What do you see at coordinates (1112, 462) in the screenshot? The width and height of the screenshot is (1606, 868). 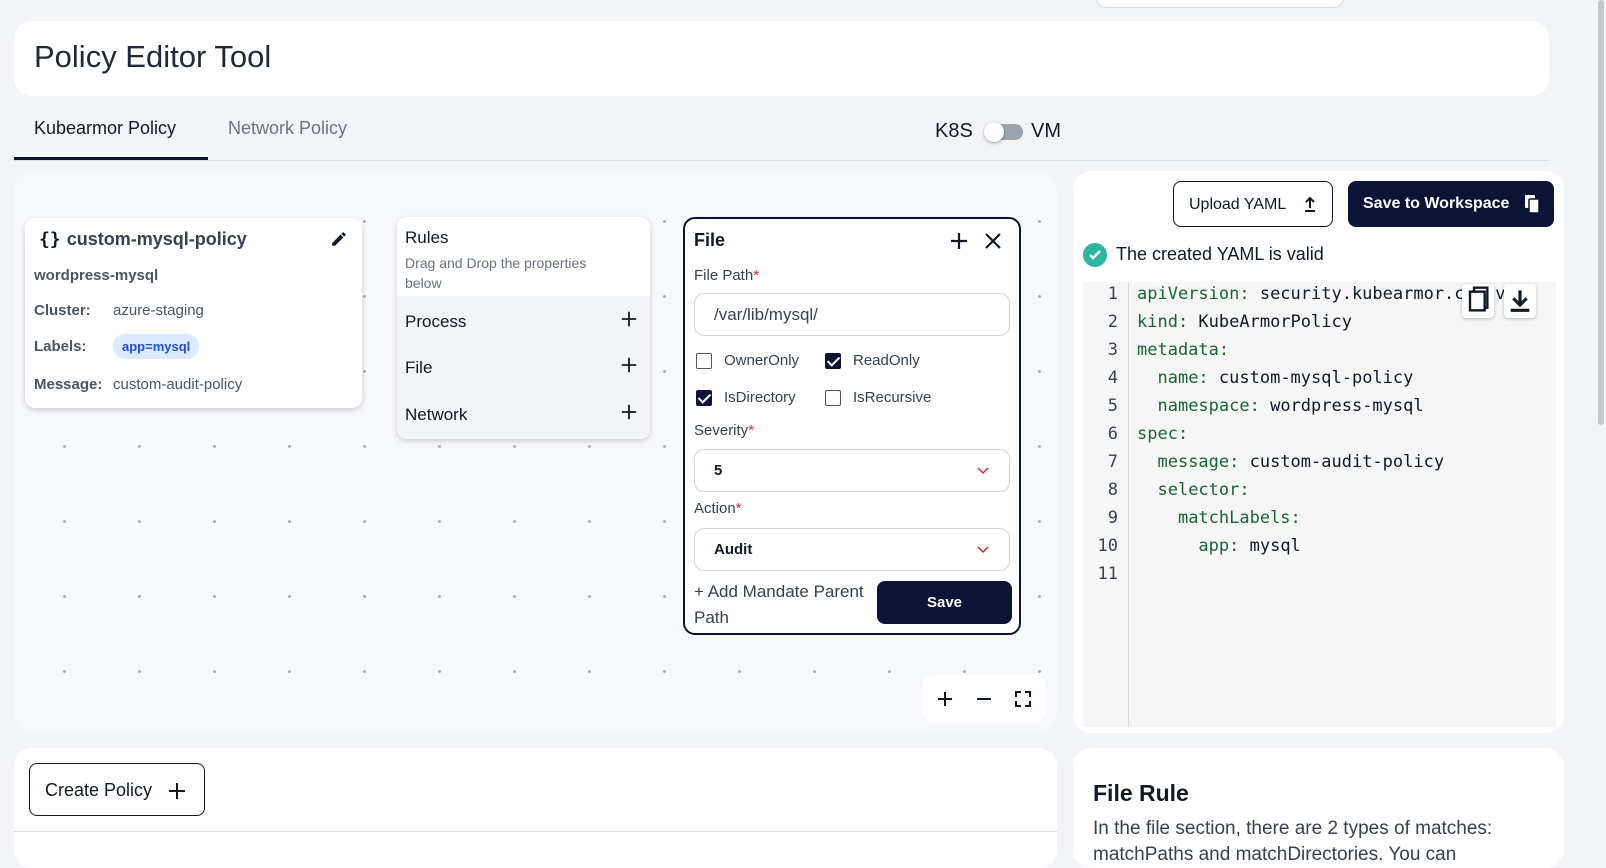 I see `line-number: 7` at bounding box center [1112, 462].